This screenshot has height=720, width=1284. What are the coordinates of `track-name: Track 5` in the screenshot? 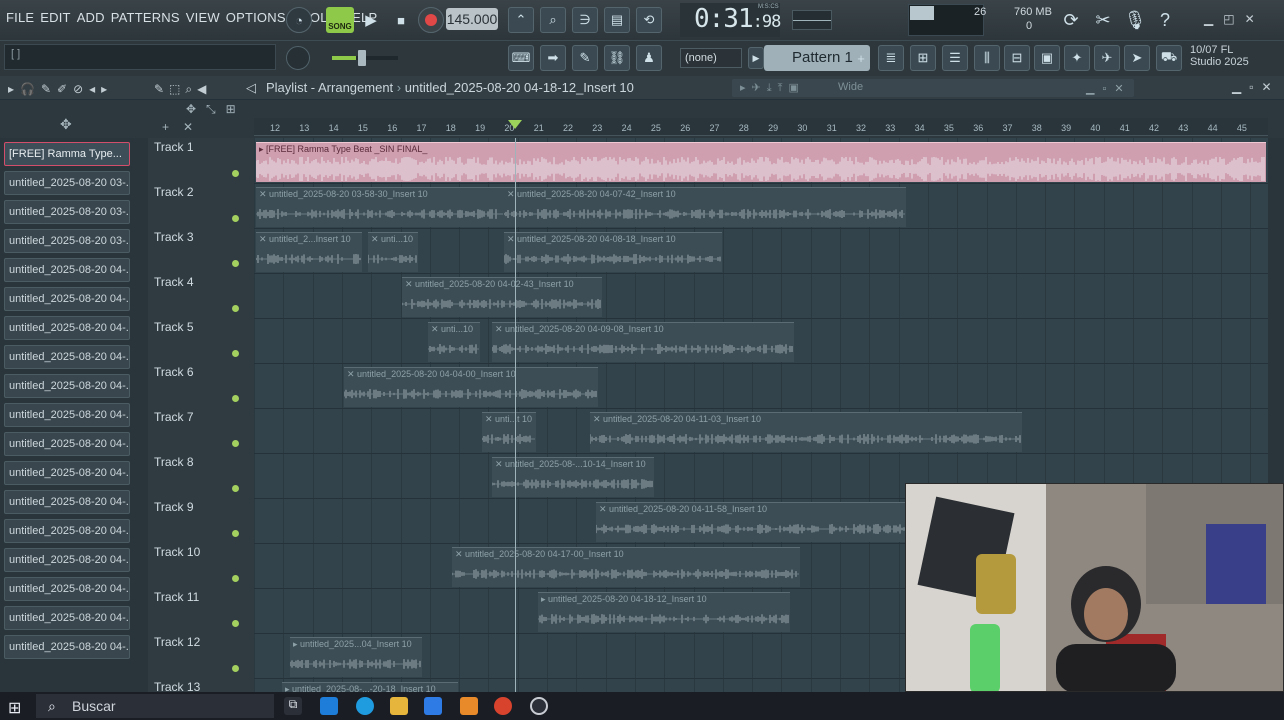 It's located at (174, 327).